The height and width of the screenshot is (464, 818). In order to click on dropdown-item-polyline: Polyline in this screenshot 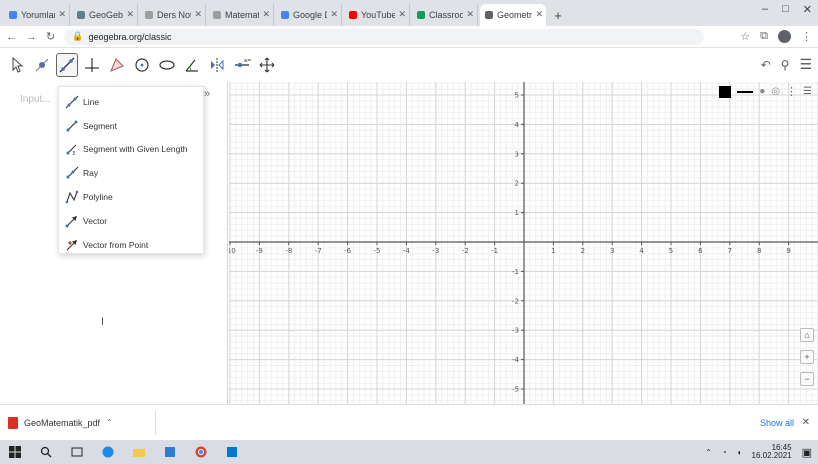, I will do `click(131, 197)`.